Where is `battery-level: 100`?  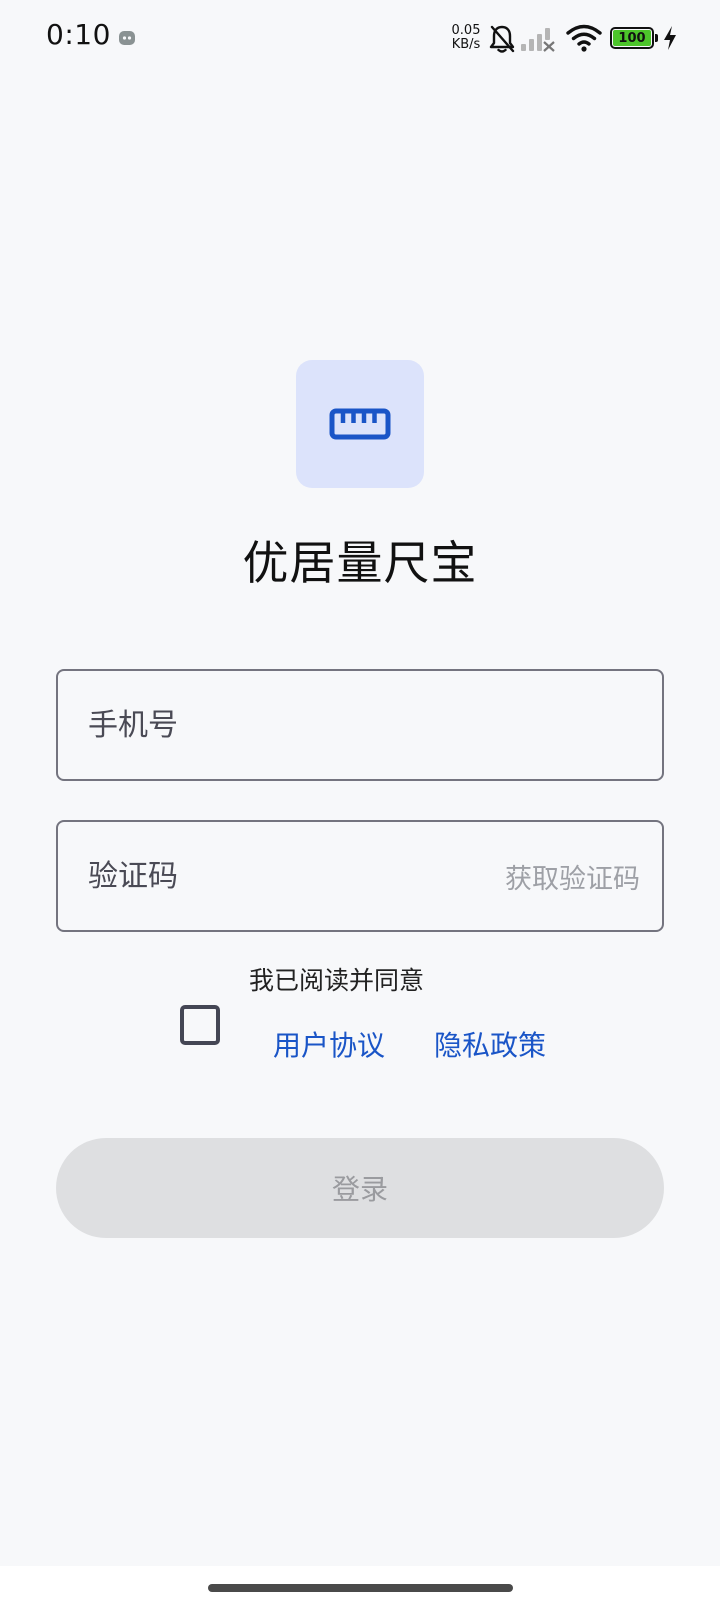
battery-level: 100 is located at coordinates (632, 38).